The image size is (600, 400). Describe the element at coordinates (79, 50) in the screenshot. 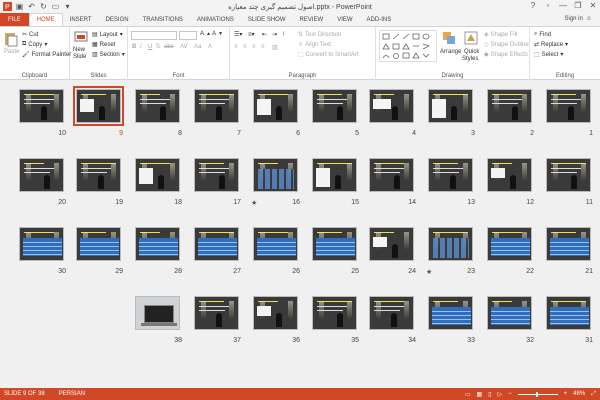

I see `new-slide-label: New` at that location.